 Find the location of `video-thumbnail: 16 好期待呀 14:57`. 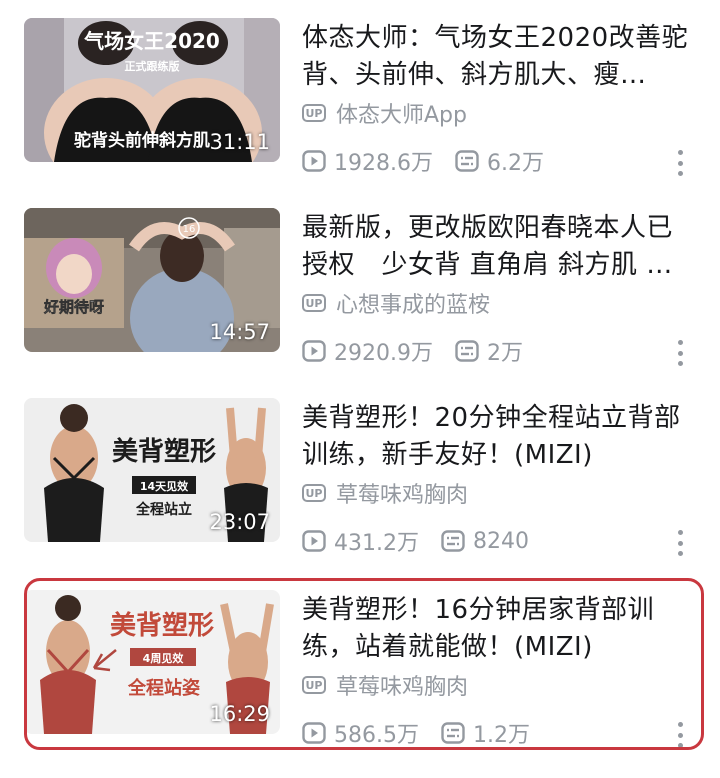

video-thumbnail: 16 好期待呀 14:57 is located at coordinates (152, 280).